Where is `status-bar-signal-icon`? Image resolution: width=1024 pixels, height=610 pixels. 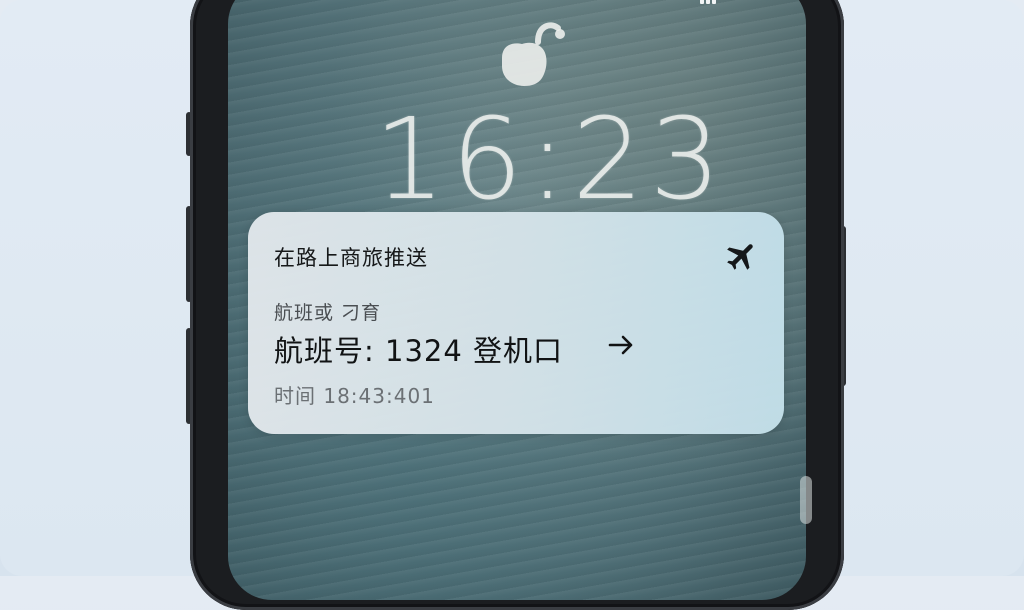 status-bar-signal-icon is located at coordinates (720, 2).